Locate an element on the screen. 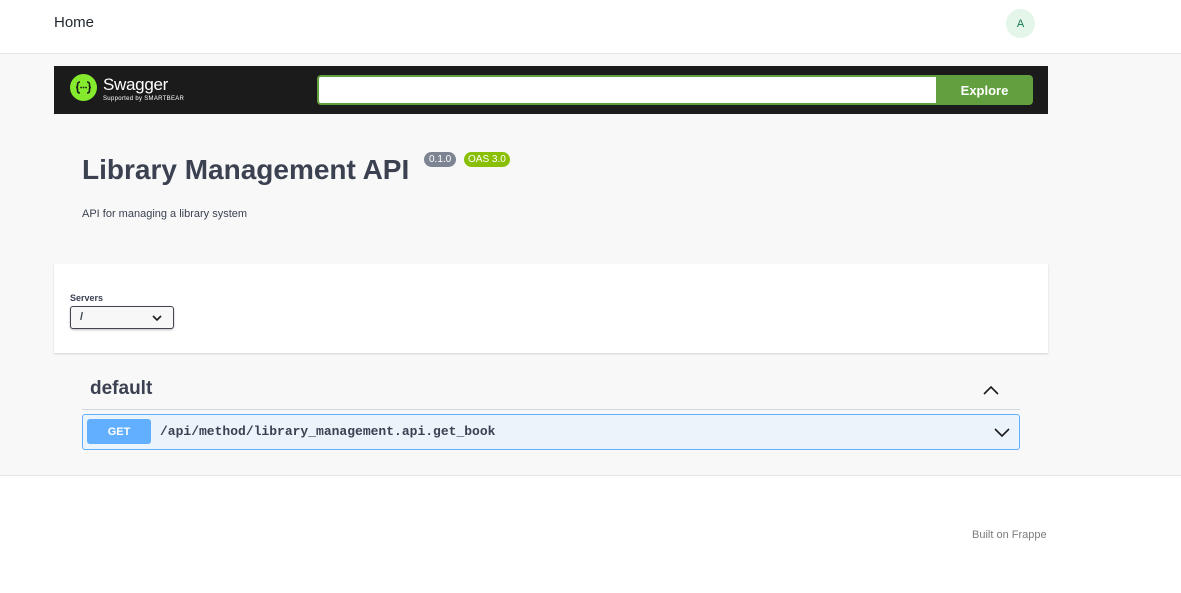  chevron-up-icon is located at coordinates (991, 390).